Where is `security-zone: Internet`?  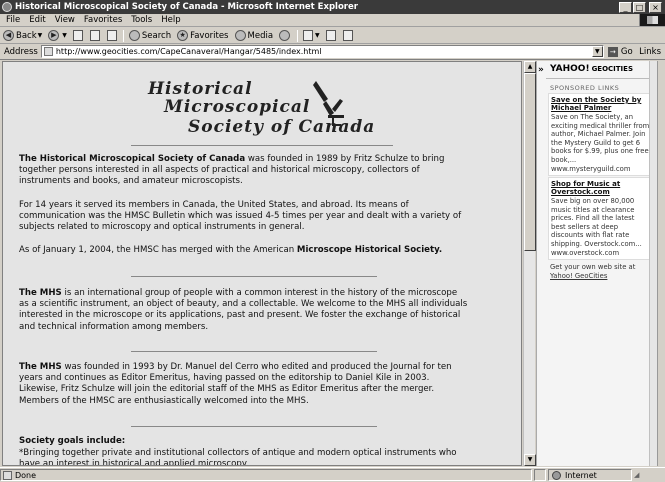 security-zone: Internet is located at coordinates (590, 475).